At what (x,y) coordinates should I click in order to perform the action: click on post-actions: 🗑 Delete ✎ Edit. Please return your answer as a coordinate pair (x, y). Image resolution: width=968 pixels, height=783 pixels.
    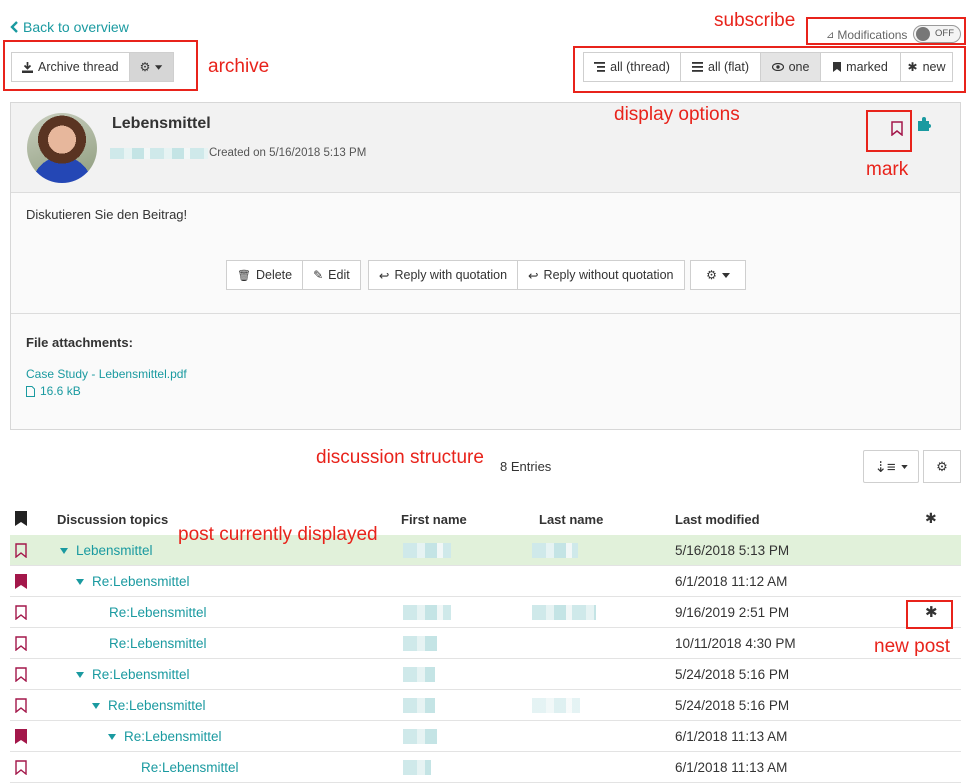
    Looking at the image, I should click on (293, 275).